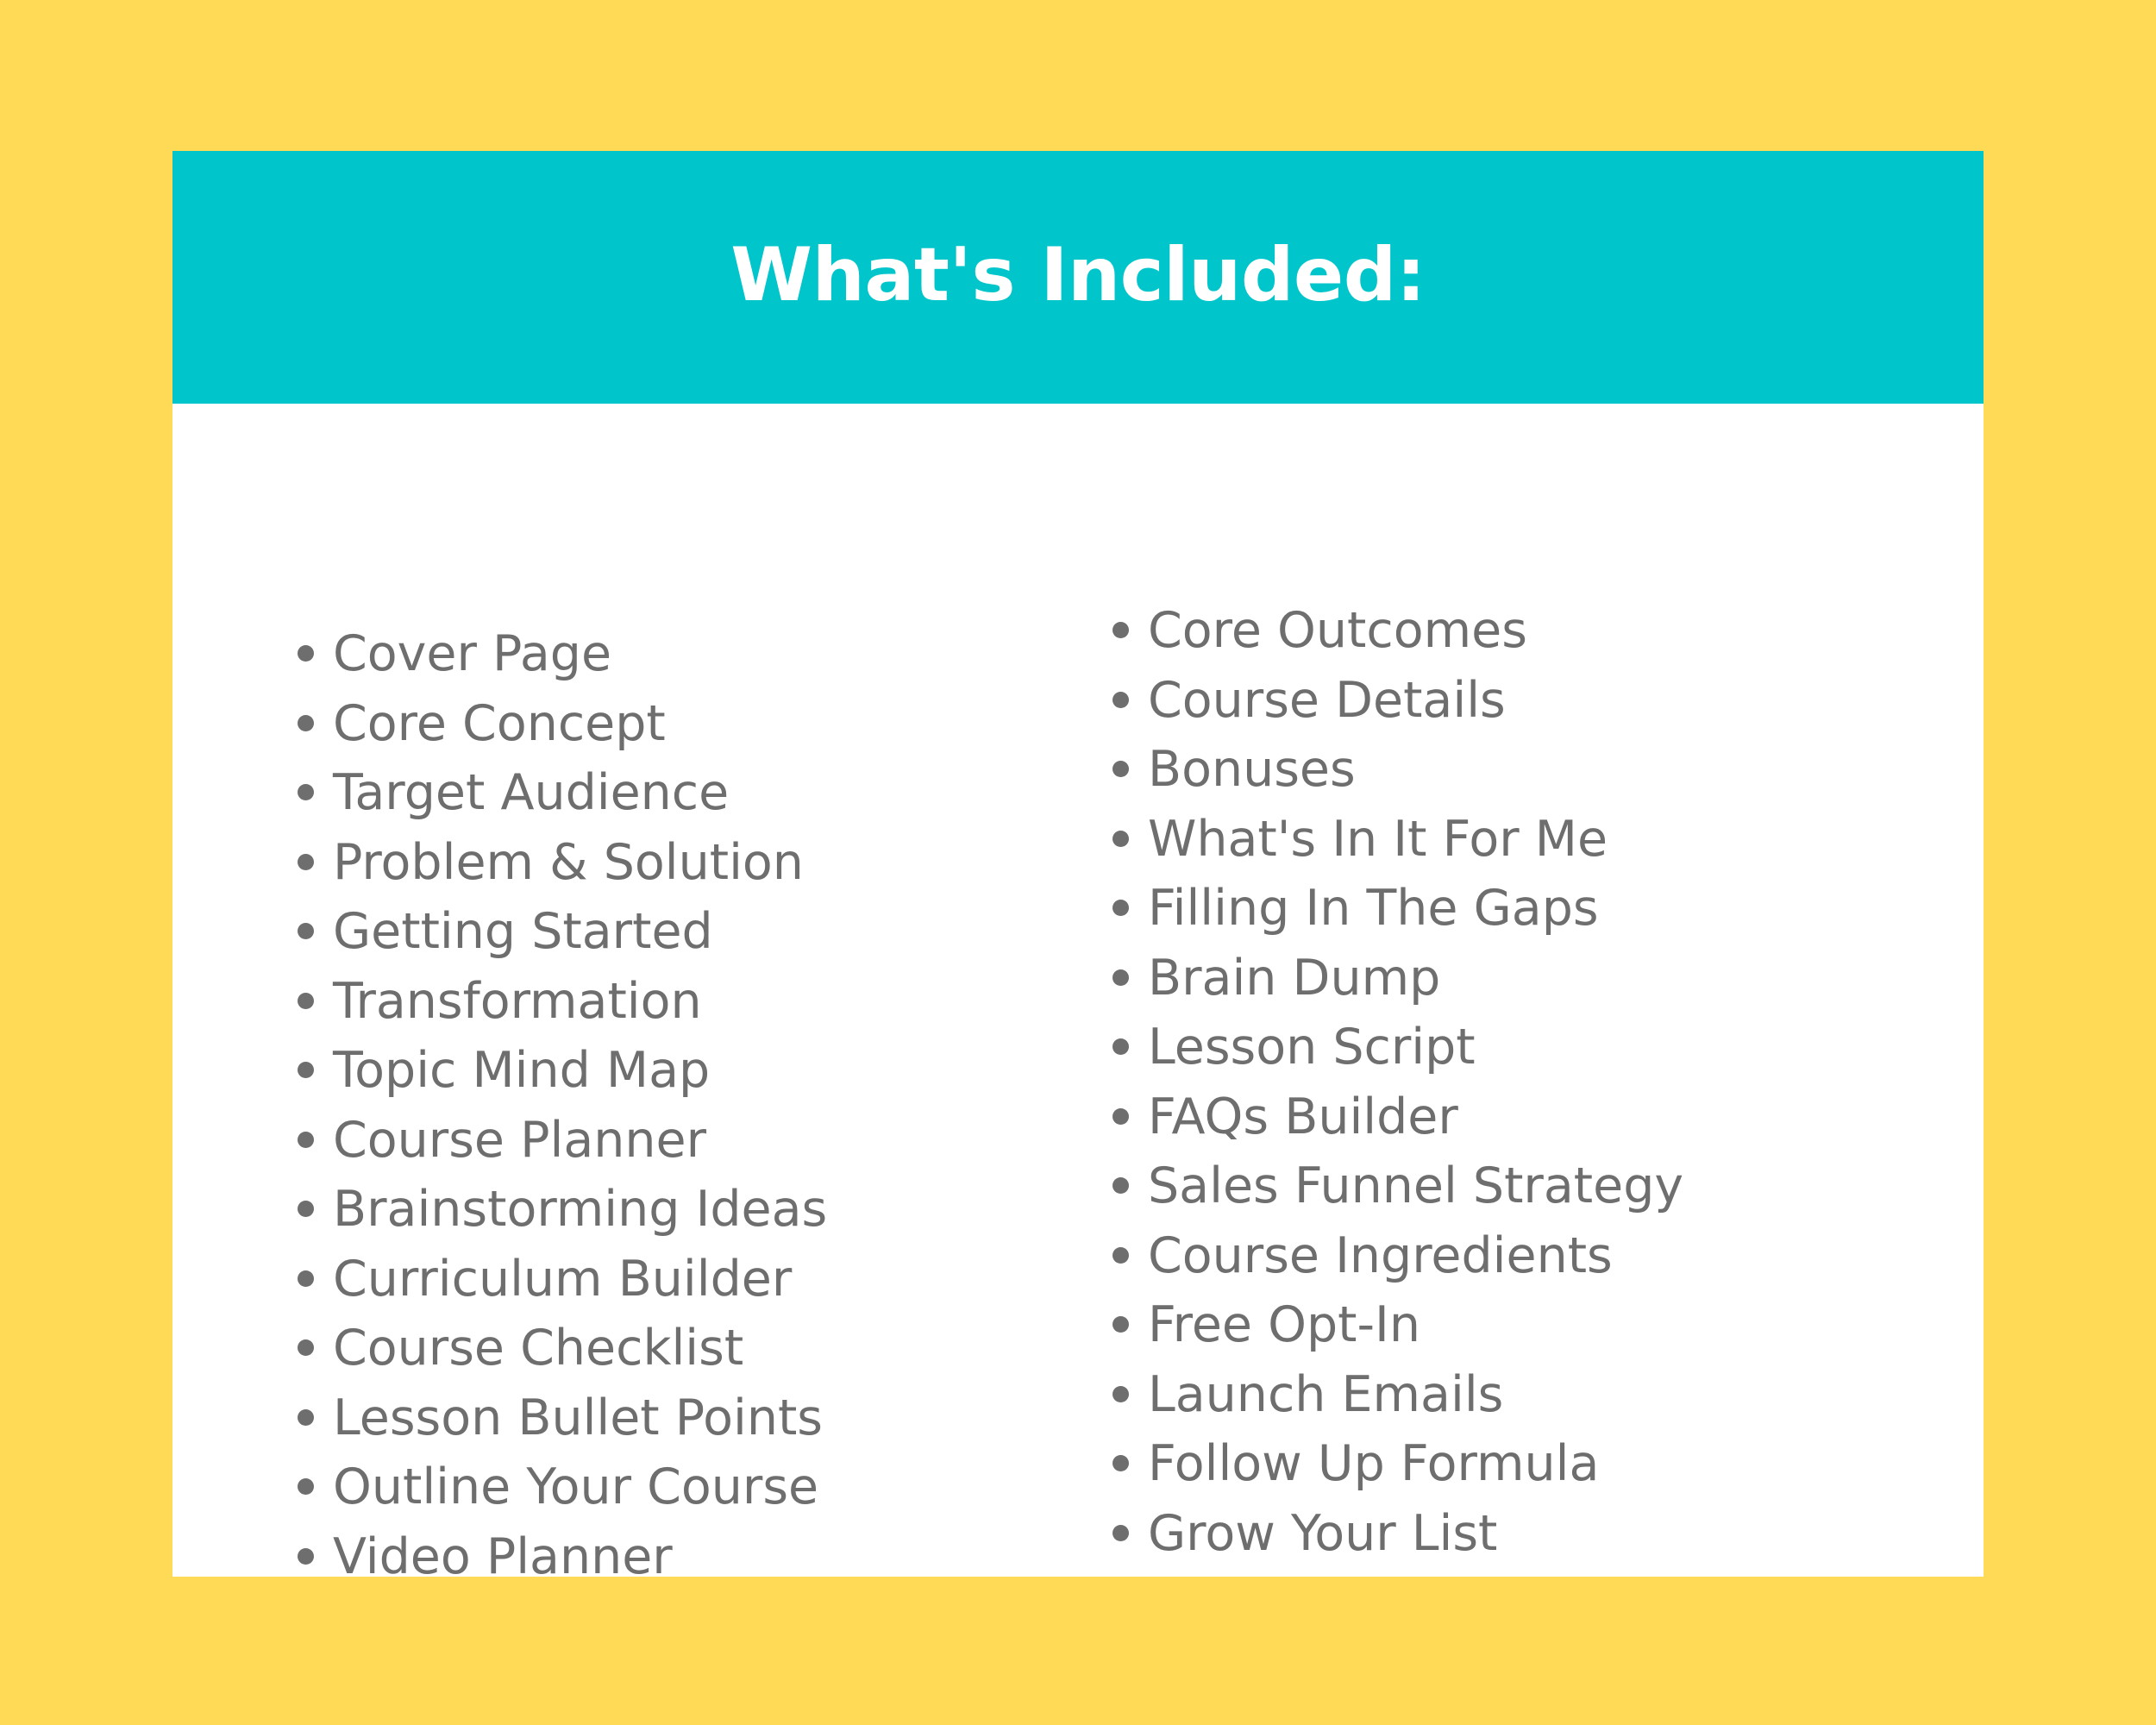 This screenshot has height=1725, width=2156. I want to click on list-item-label: Free Opt-In, so click(1284, 1324).